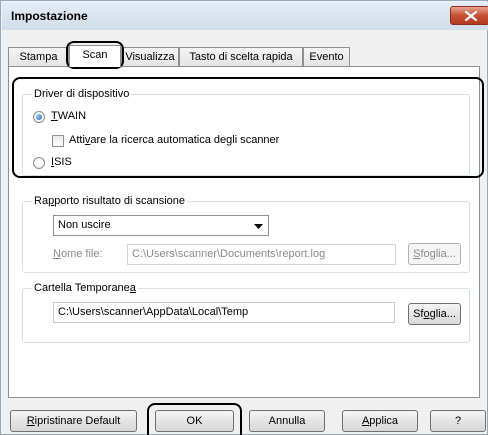 This screenshot has height=435, width=488. I want to click on isis-label: ISIS, so click(61, 162).